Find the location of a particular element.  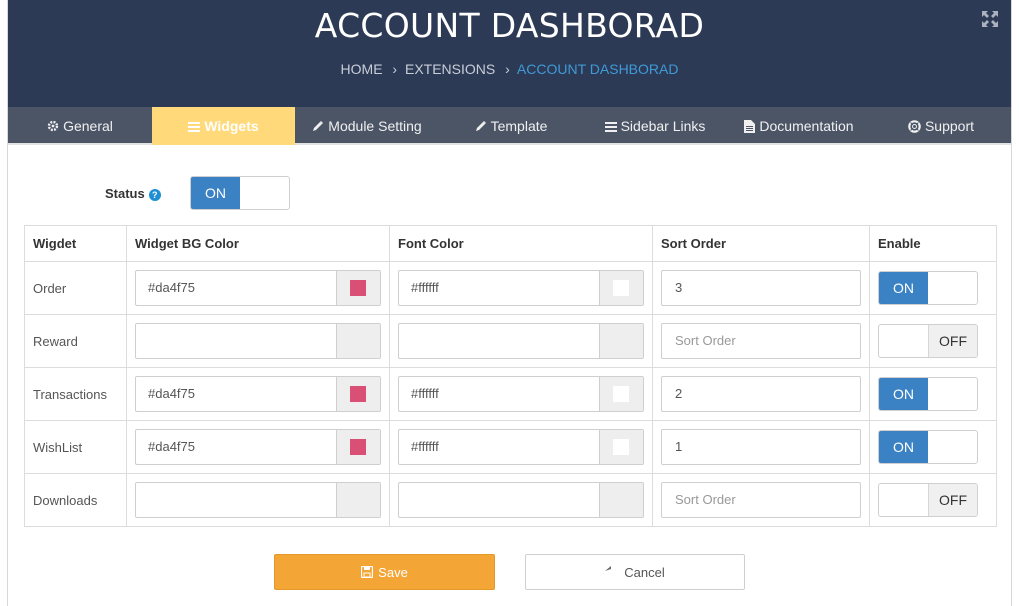

breadcrumb-extensions: EXTENSIONS is located at coordinates (450, 69).